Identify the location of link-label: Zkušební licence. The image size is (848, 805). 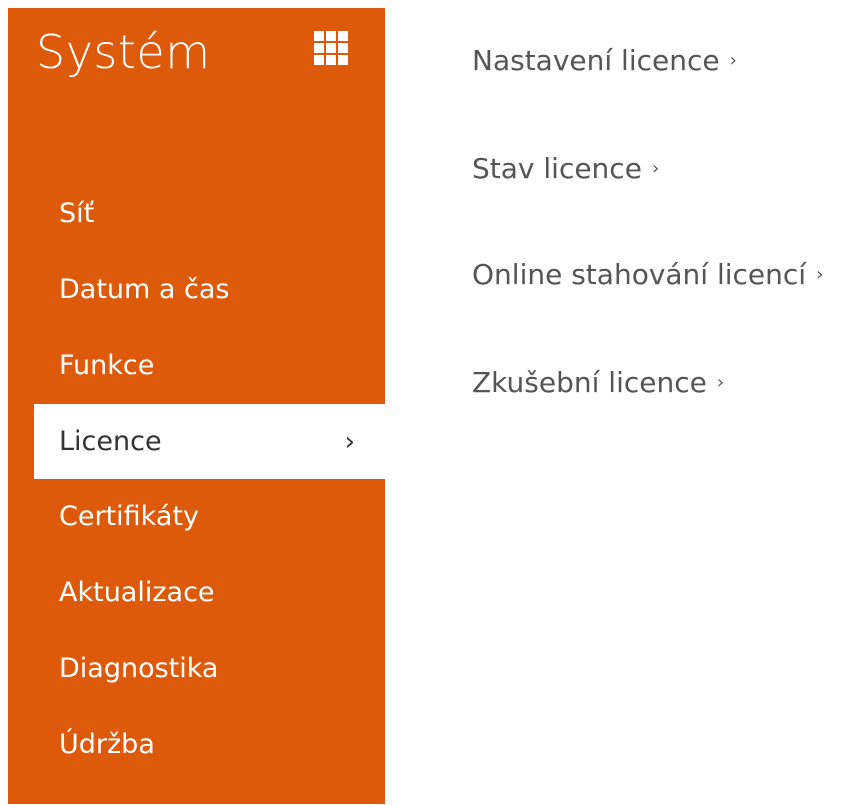
(589, 382).